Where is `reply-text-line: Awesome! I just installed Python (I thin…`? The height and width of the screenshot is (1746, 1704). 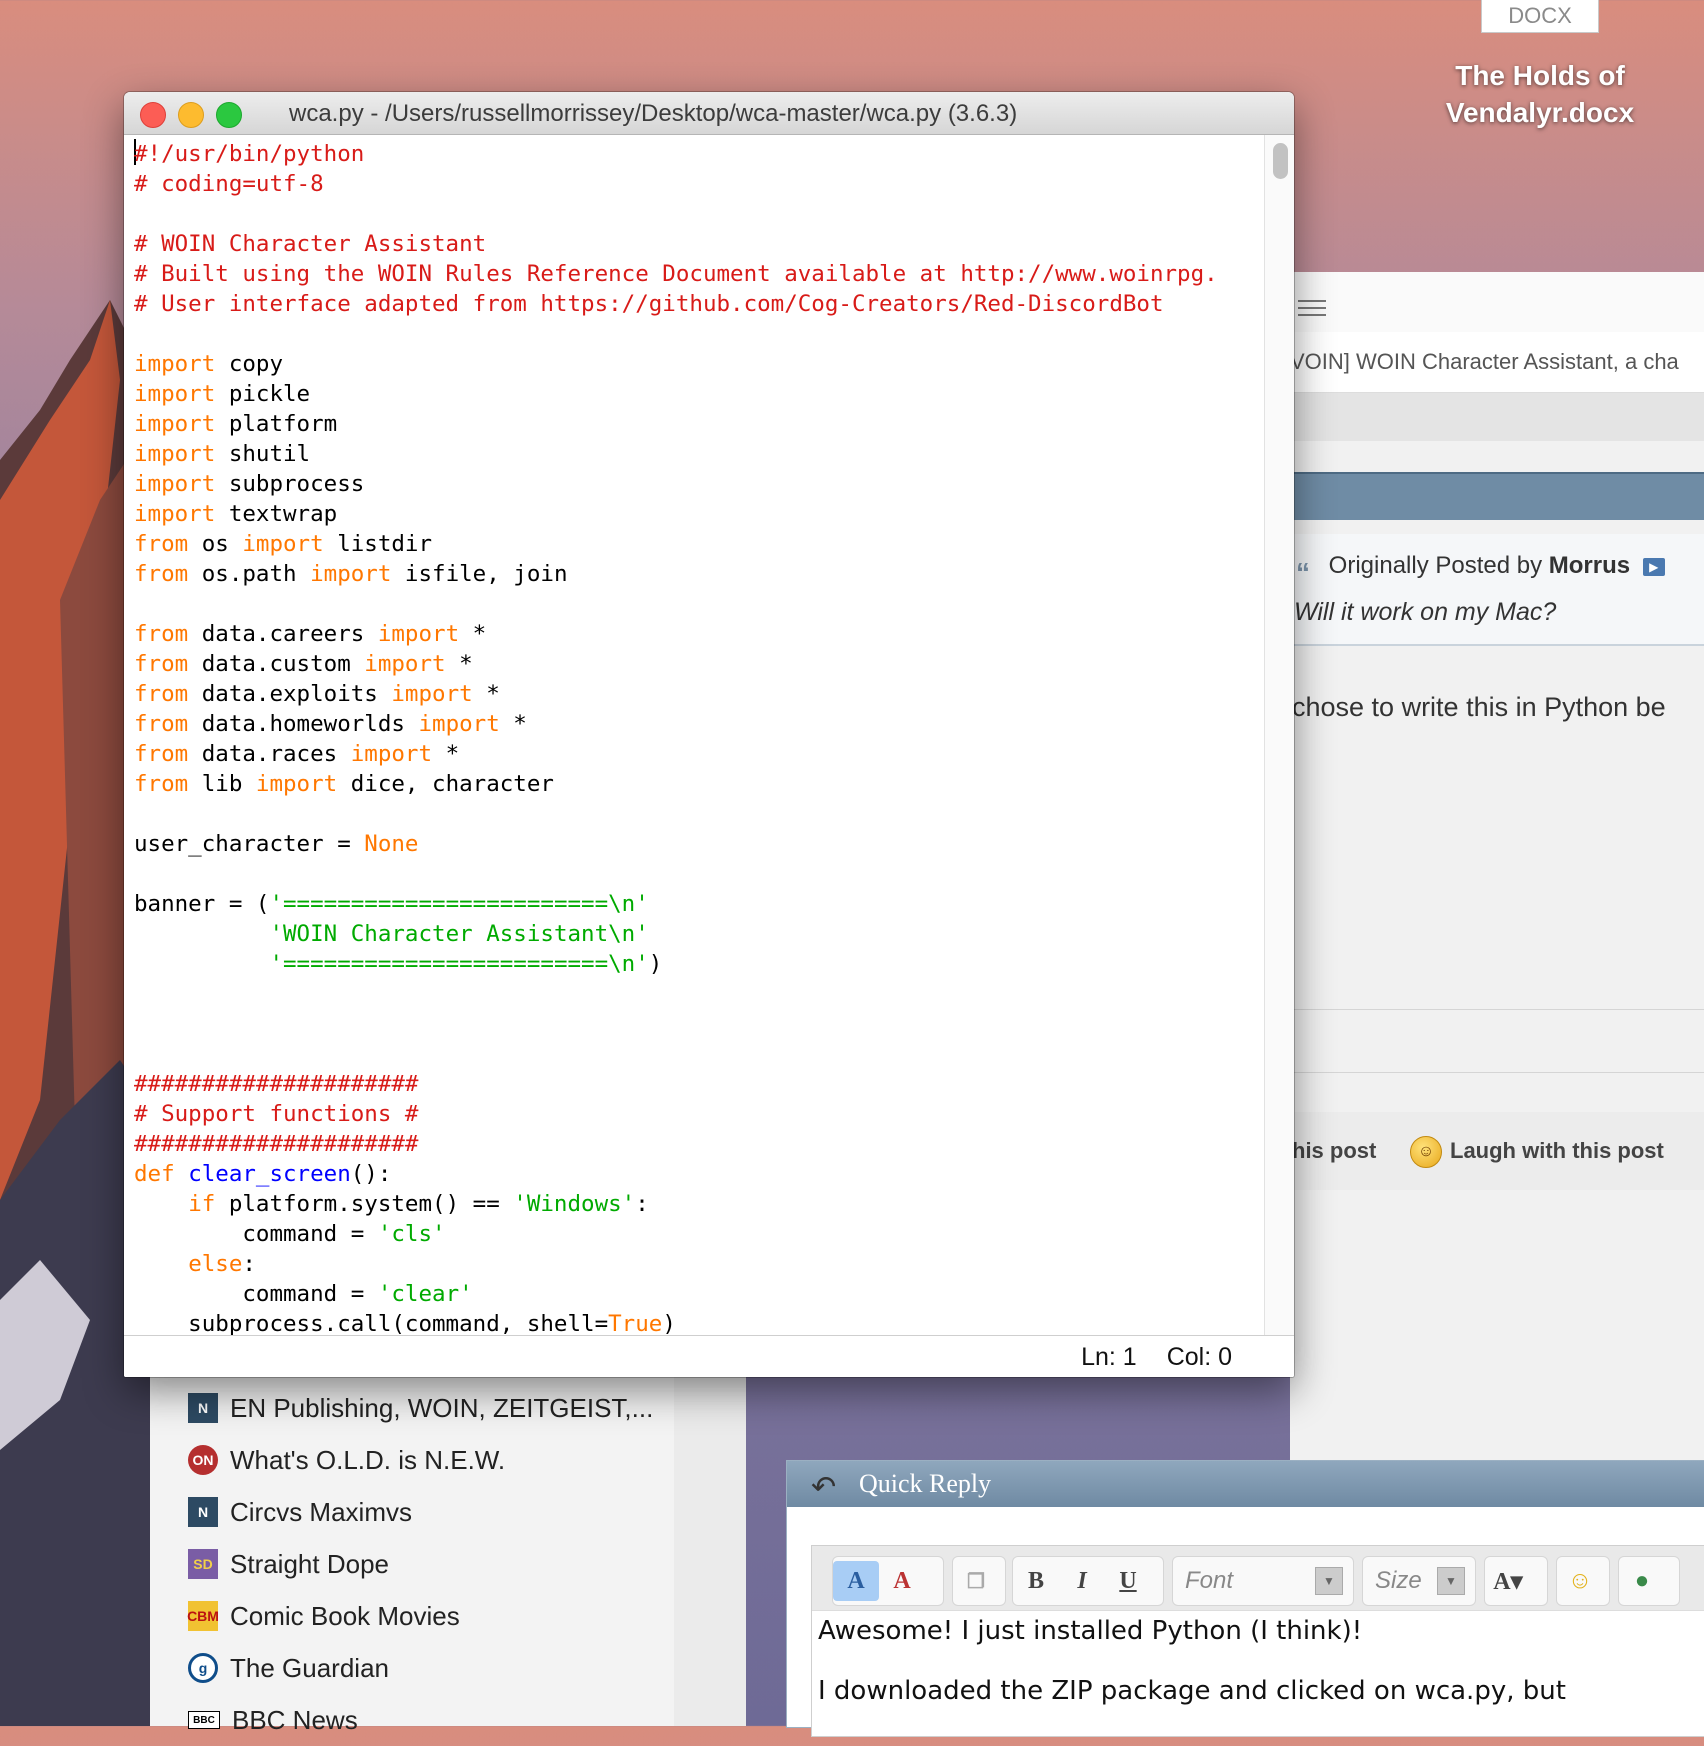
reply-text-line: Awesome! I just installed Python (I thin… is located at coordinates (1090, 1631).